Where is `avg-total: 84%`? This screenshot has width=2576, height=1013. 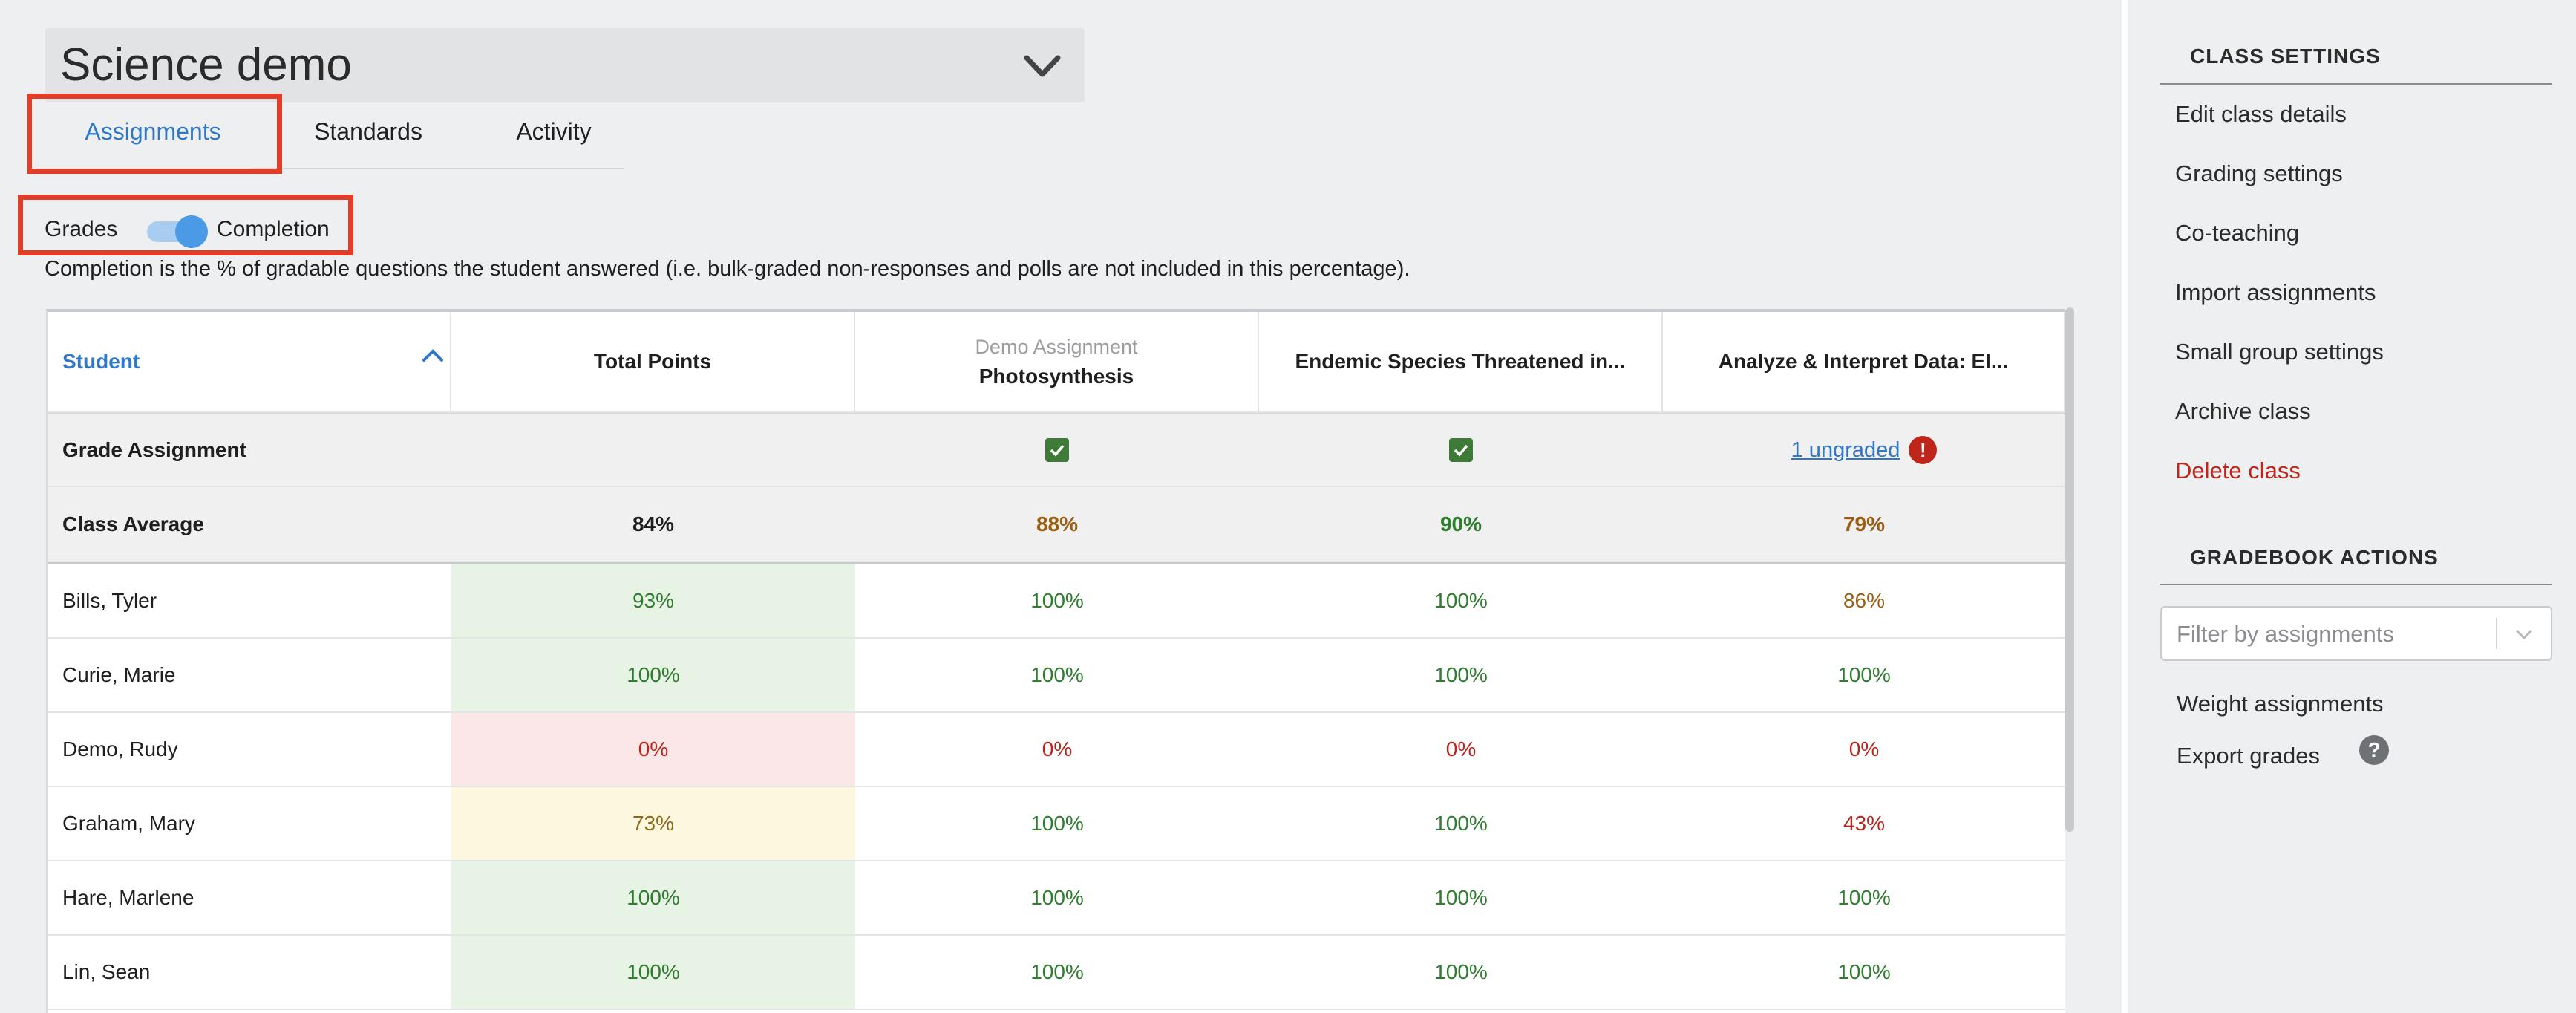
avg-total: 84% is located at coordinates (653, 524).